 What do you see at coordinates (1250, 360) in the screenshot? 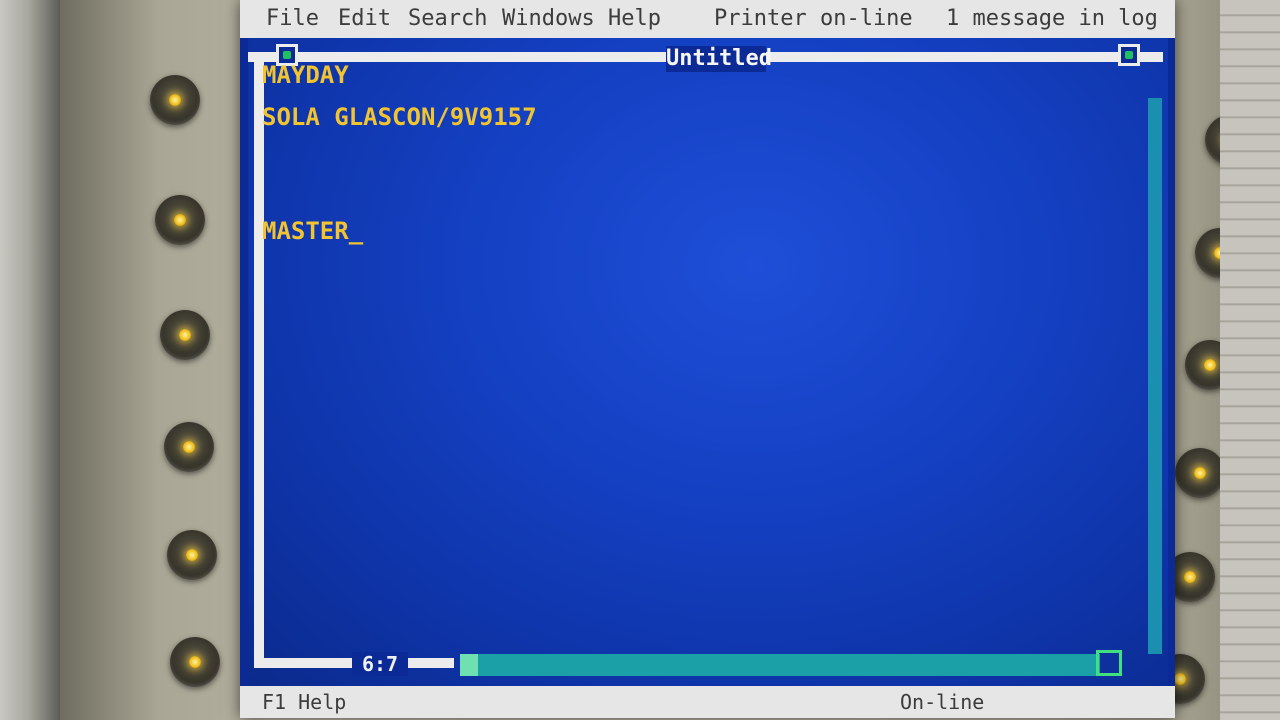
I see `wall-right` at bounding box center [1250, 360].